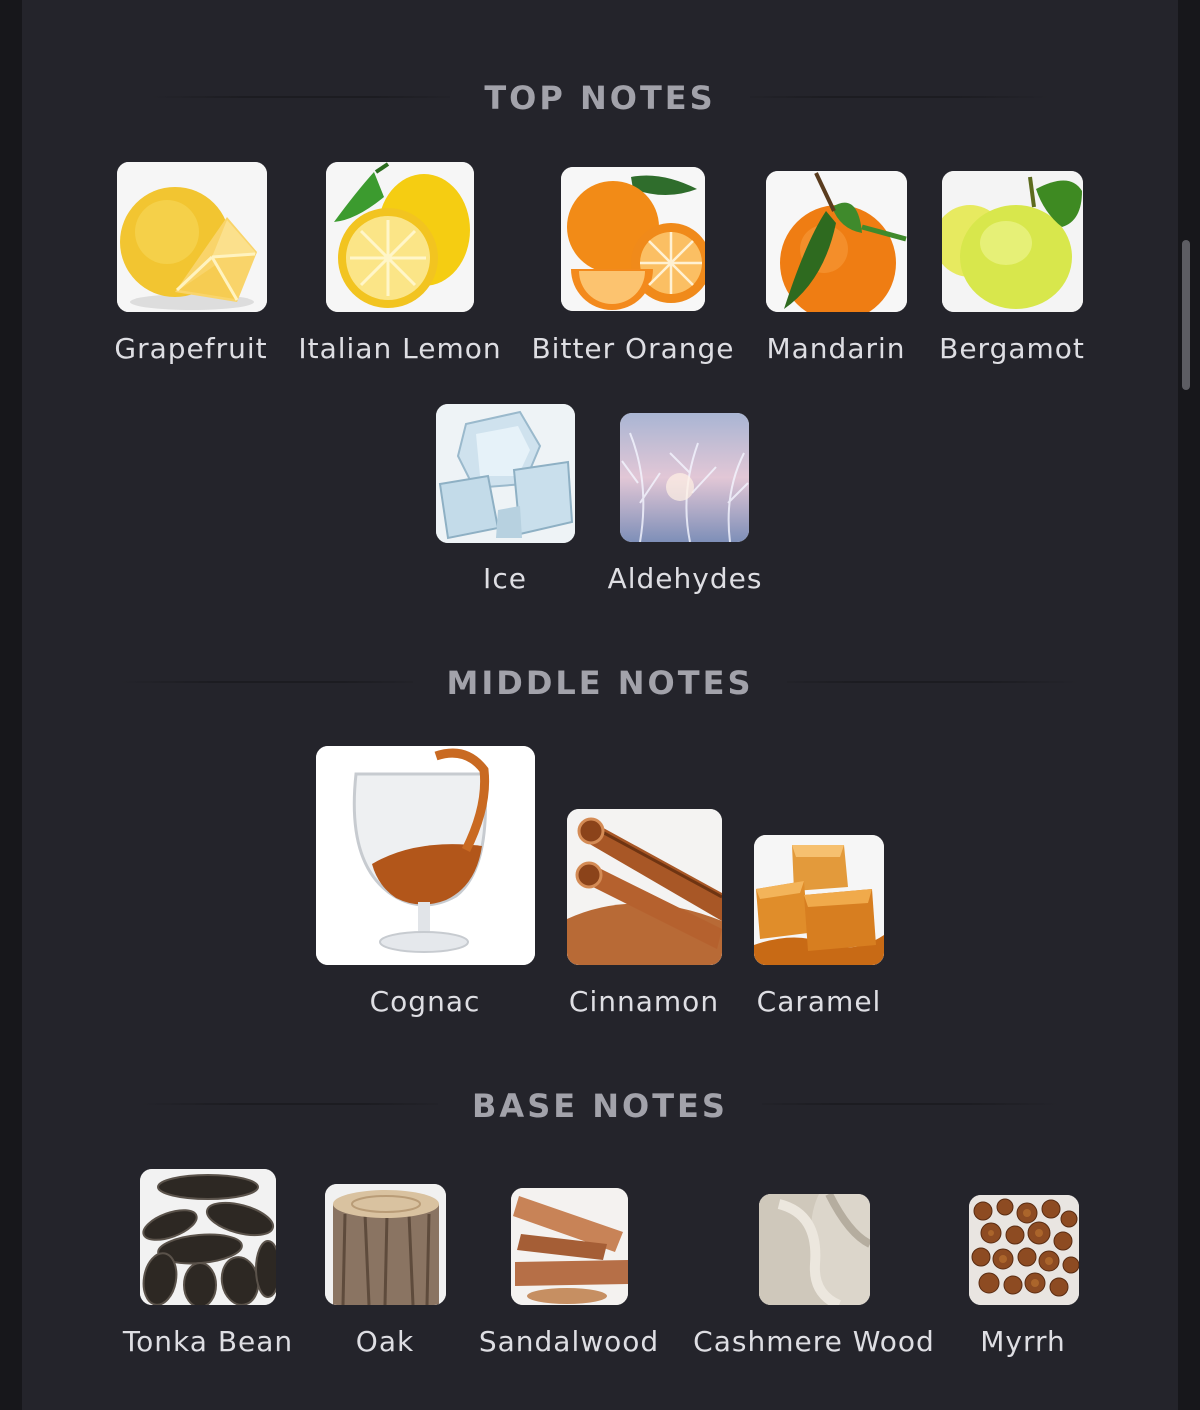 The height and width of the screenshot is (1410, 1200). What do you see at coordinates (385, 1244) in the screenshot?
I see `oak-icon` at bounding box center [385, 1244].